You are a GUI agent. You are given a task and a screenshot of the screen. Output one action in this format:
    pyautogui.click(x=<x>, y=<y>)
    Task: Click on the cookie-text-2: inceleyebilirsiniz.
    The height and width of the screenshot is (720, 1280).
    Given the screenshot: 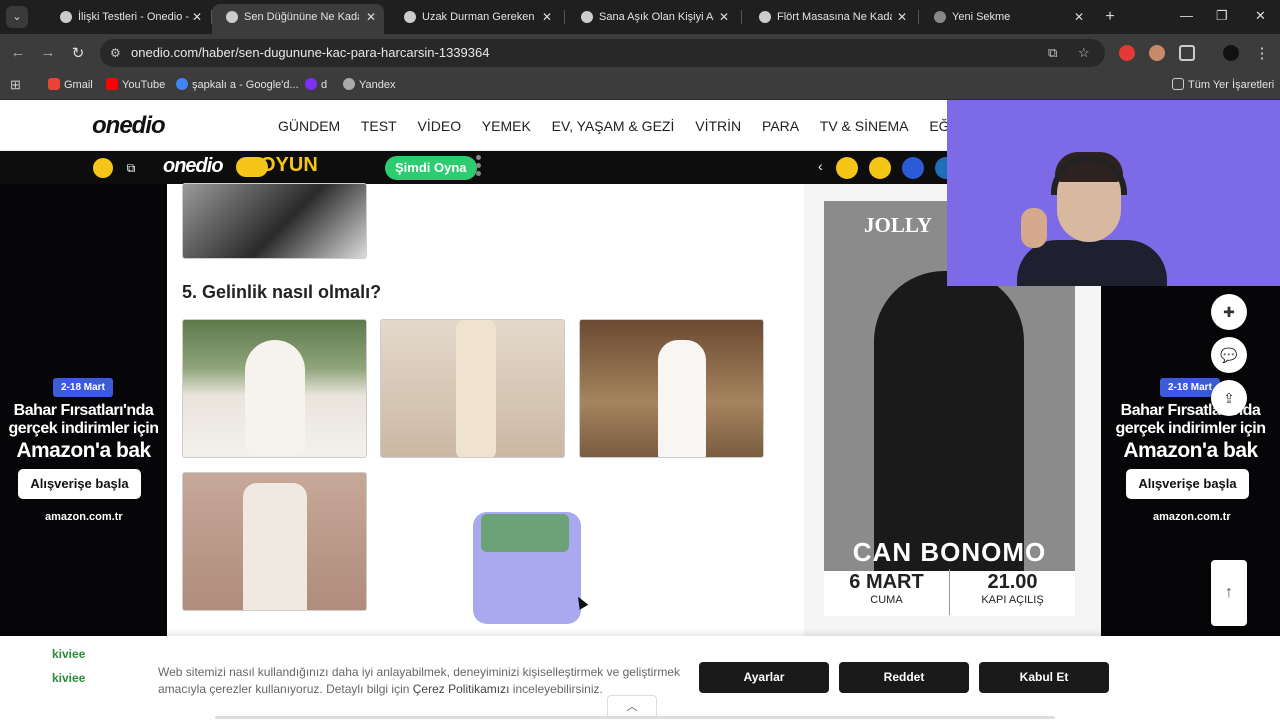 What is the action you would take?
    pyautogui.click(x=556, y=689)
    